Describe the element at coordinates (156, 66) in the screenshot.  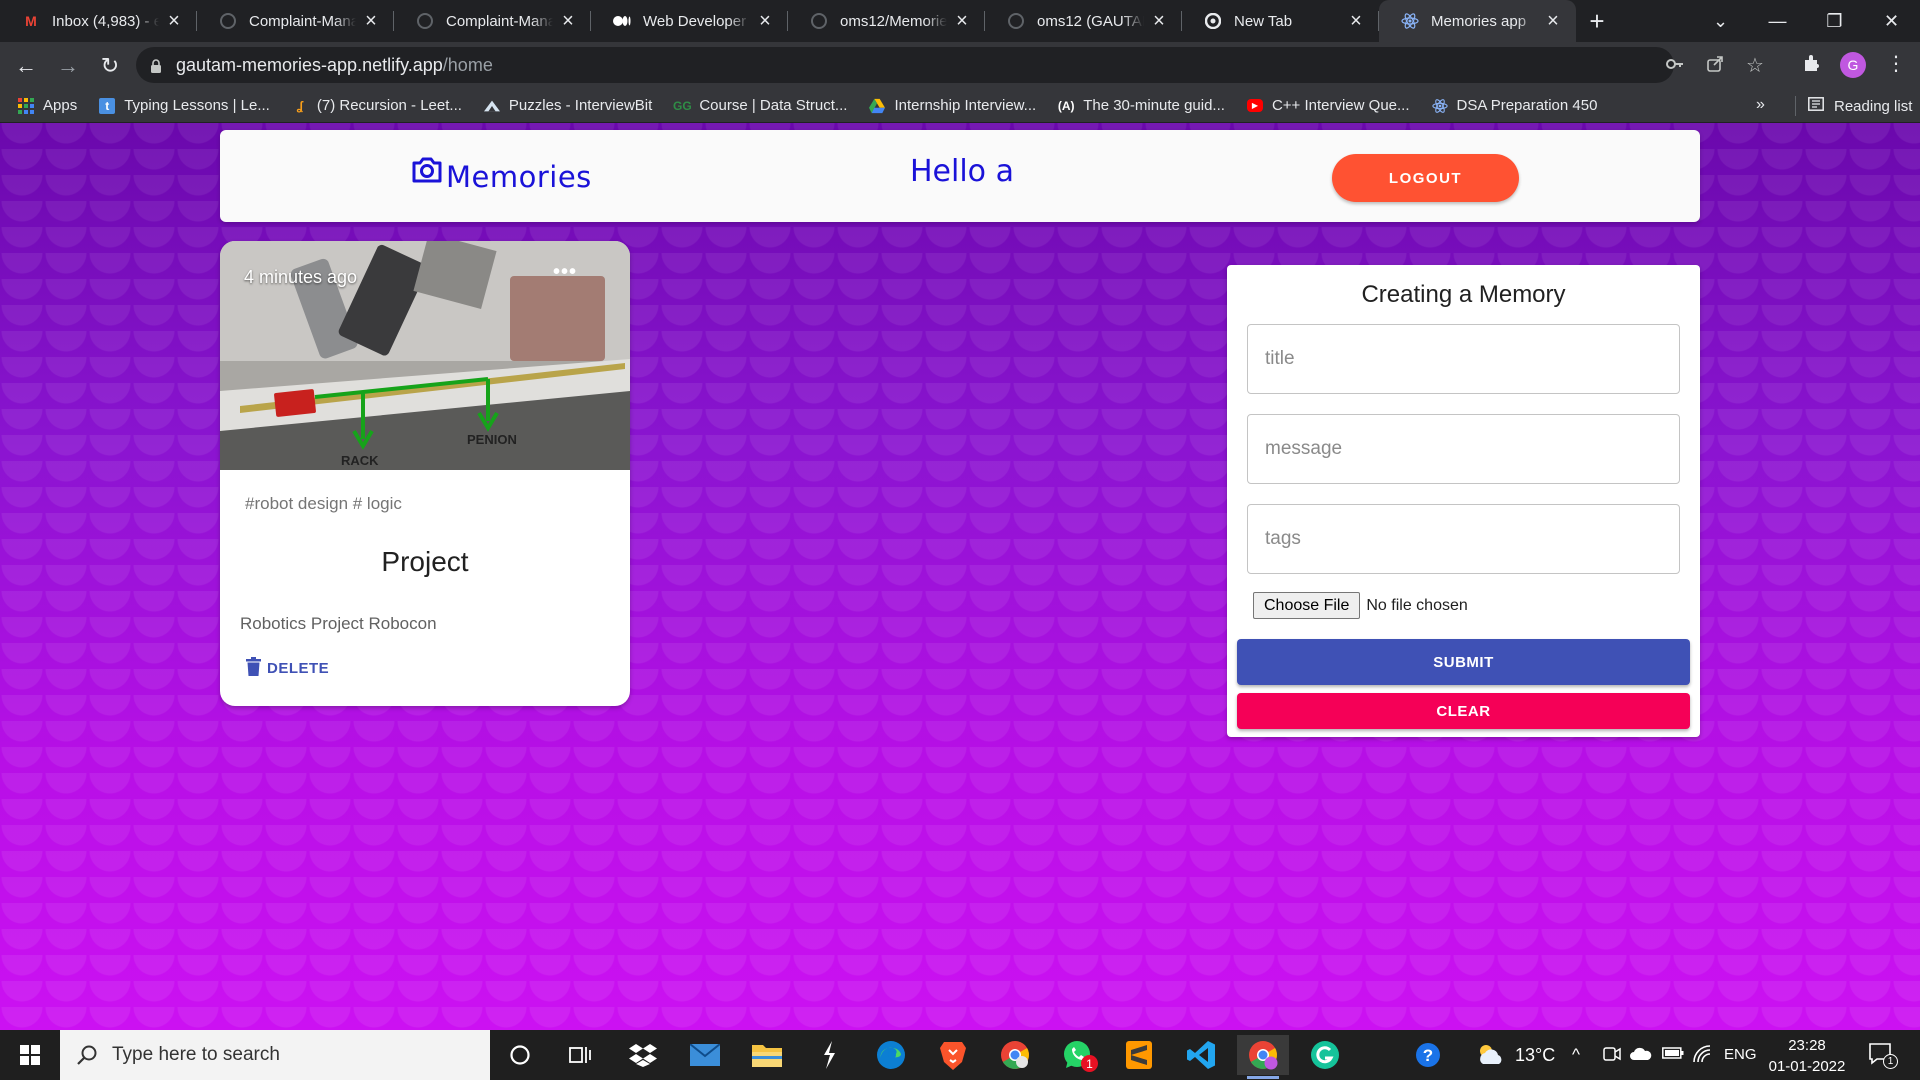
I see `lock-icon` at that location.